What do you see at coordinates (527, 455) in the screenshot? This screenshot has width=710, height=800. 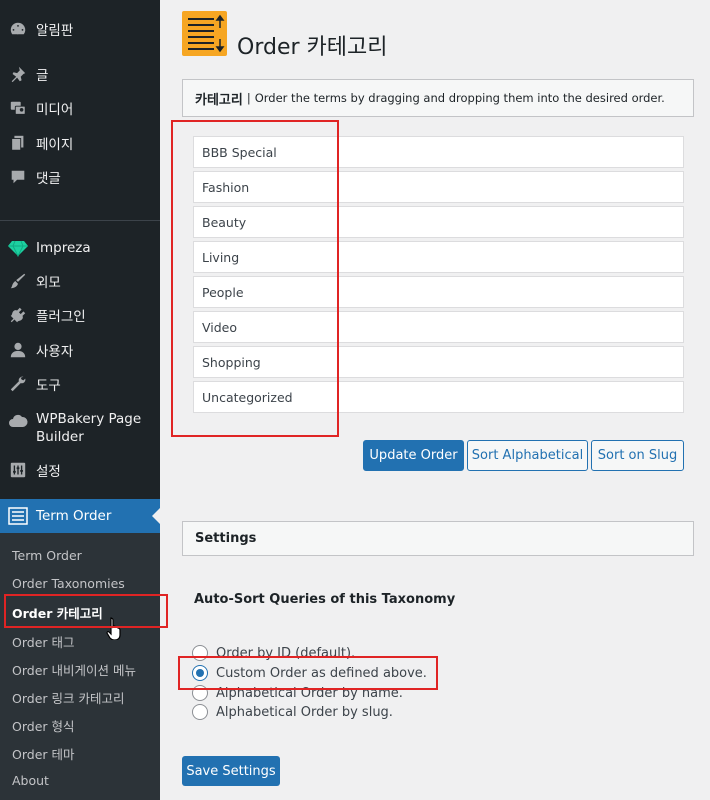 I see `sort-alphabetical-button: Sort Alphabetical` at bounding box center [527, 455].